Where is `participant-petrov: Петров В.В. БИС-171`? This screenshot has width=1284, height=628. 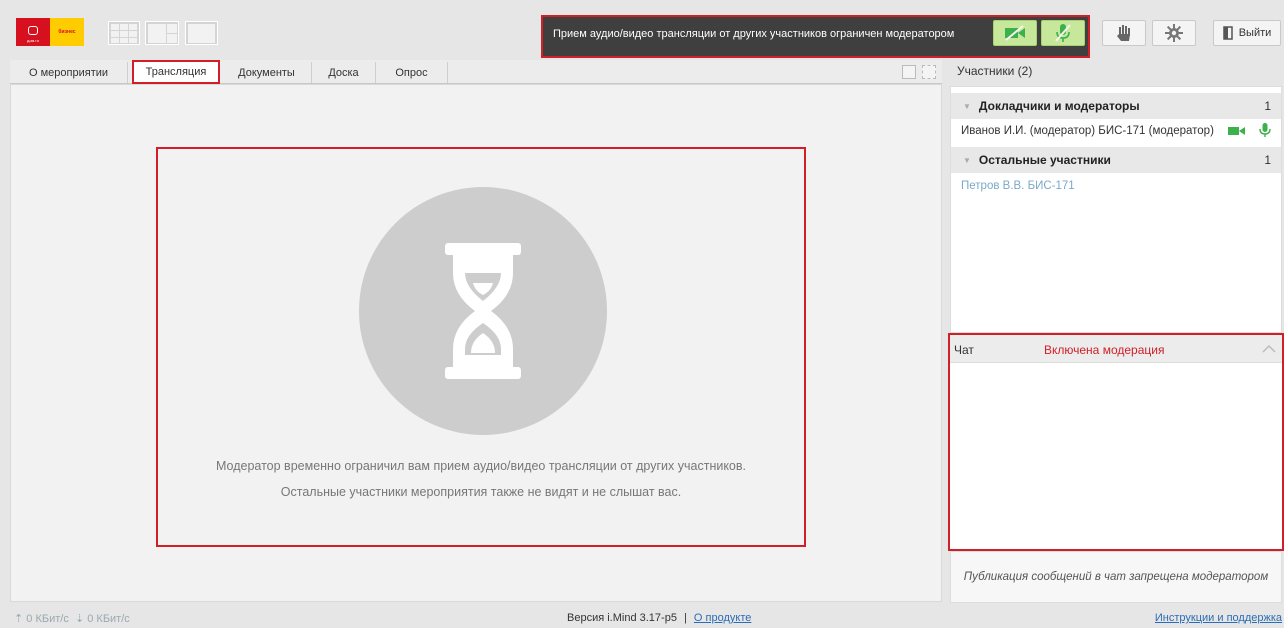 participant-petrov: Петров В.В. БИС-171 is located at coordinates (1018, 186).